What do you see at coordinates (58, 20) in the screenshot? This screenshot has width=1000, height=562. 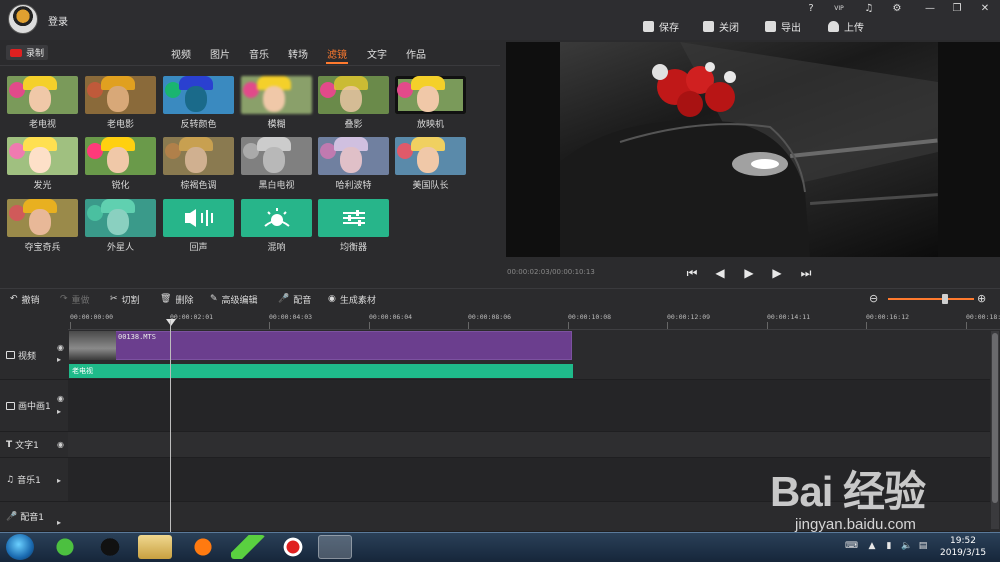 I see `login-link: 登录` at bounding box center [58, 20].